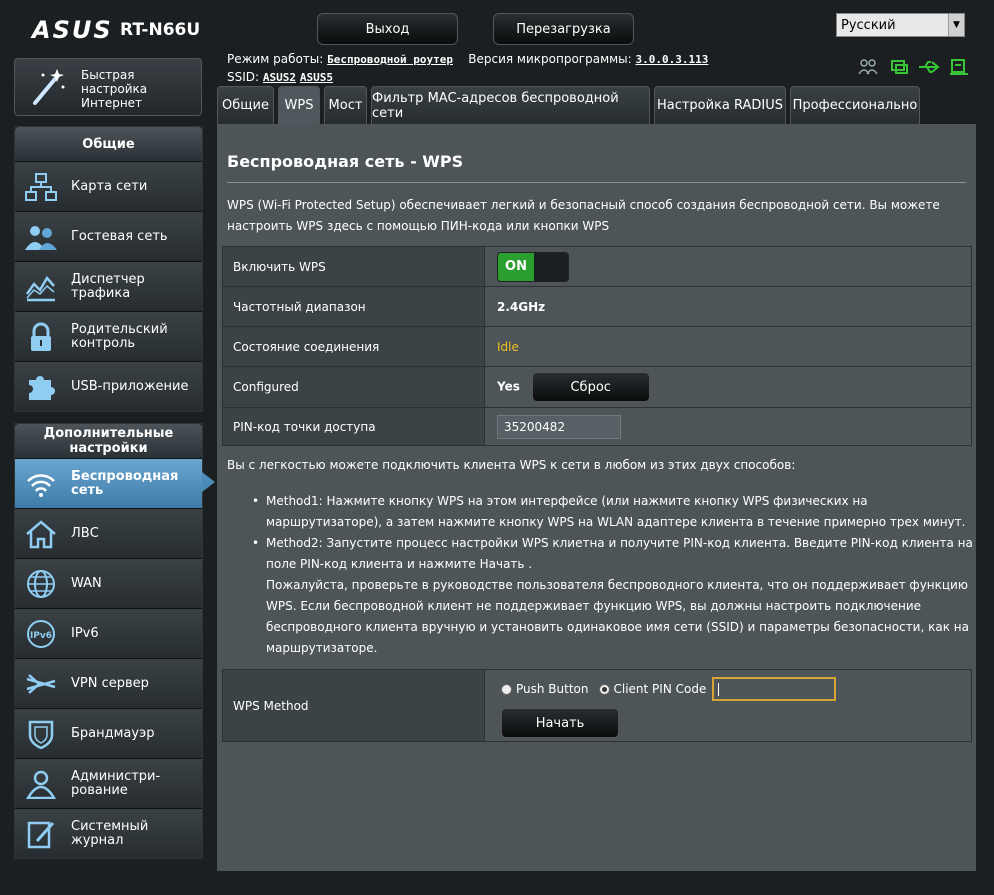 The height and width of the screenshot is (895, 994). I want to click on title-divider, so click(596, 182).